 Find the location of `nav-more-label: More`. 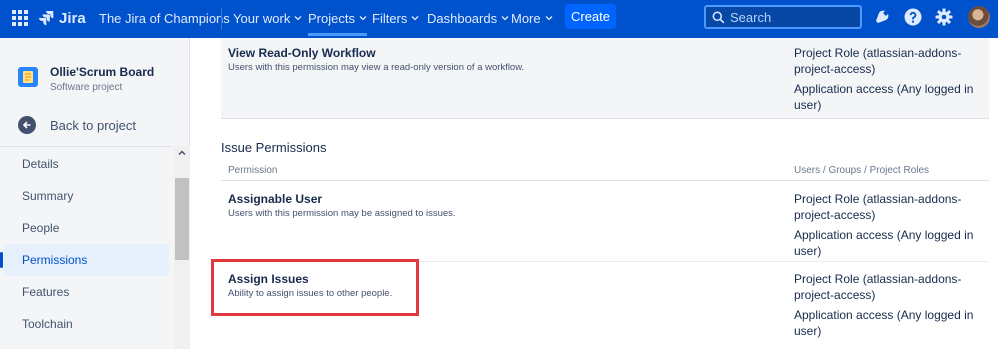

nav-more-label: More is located at coordinates (526, 18).